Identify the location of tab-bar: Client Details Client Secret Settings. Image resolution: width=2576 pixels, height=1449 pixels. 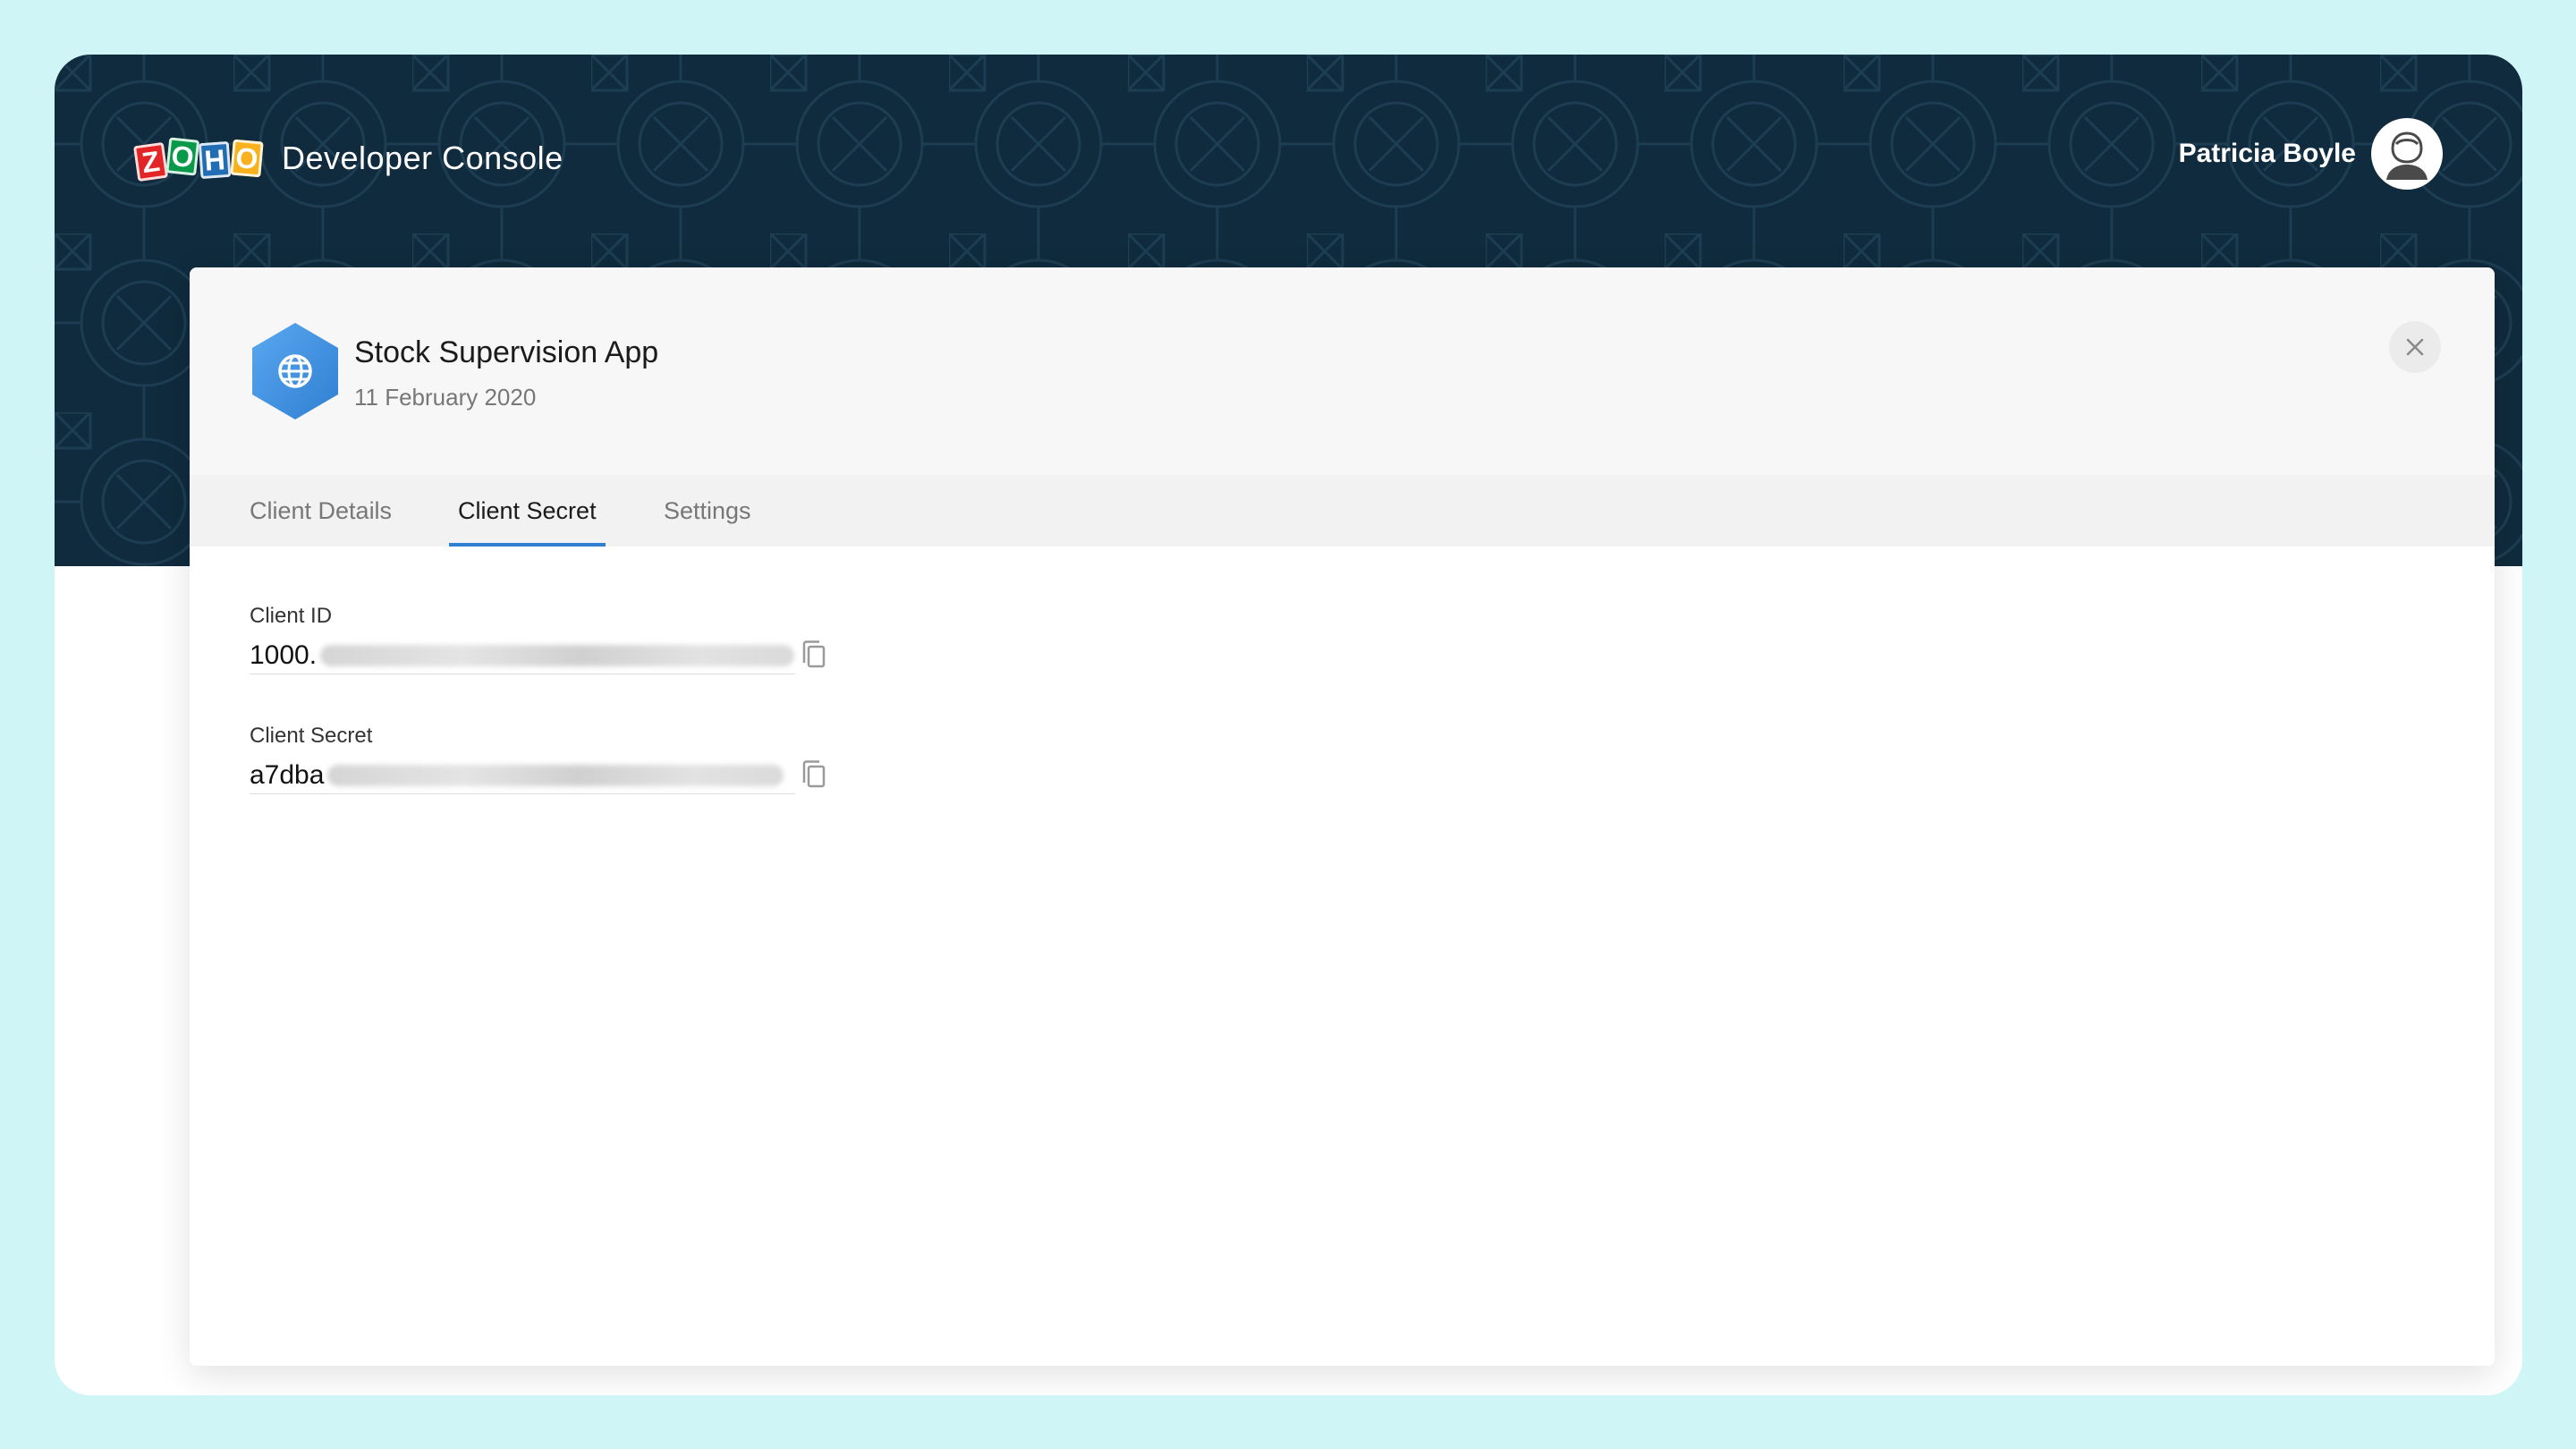
(1342, 511).